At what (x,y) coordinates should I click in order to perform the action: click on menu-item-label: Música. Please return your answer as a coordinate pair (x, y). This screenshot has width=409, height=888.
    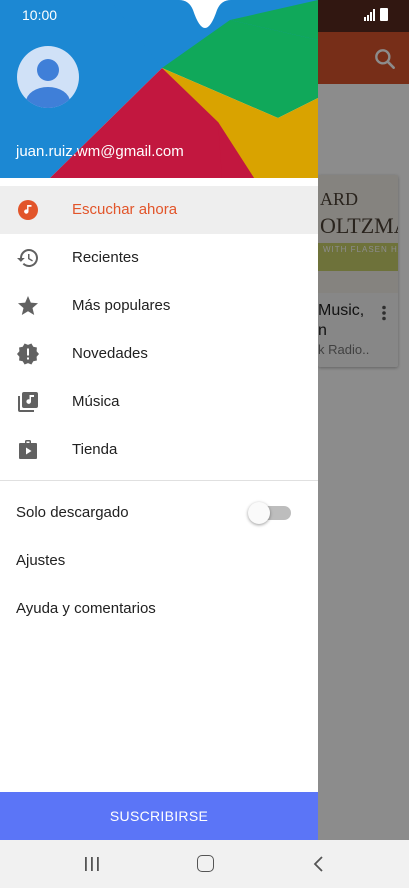
    Looking at the image, I should click on (96, 401).